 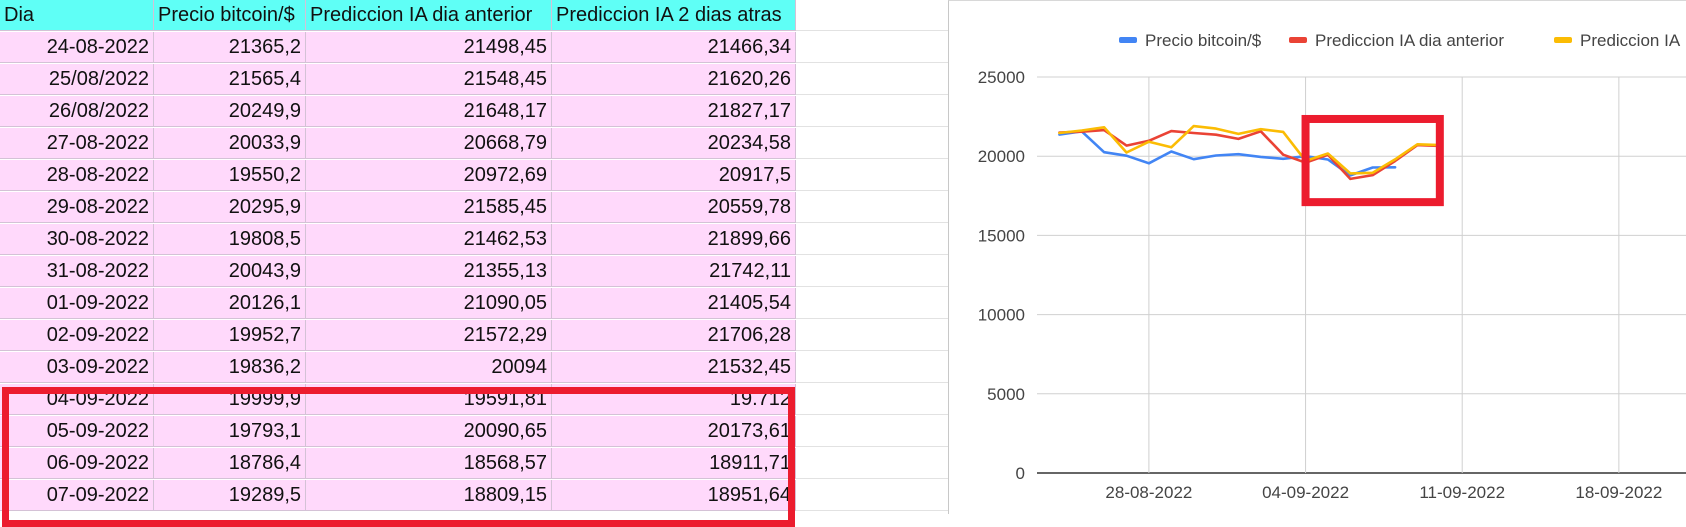 I want to click on table-cell: 19.712, so click(x=674, y=399).